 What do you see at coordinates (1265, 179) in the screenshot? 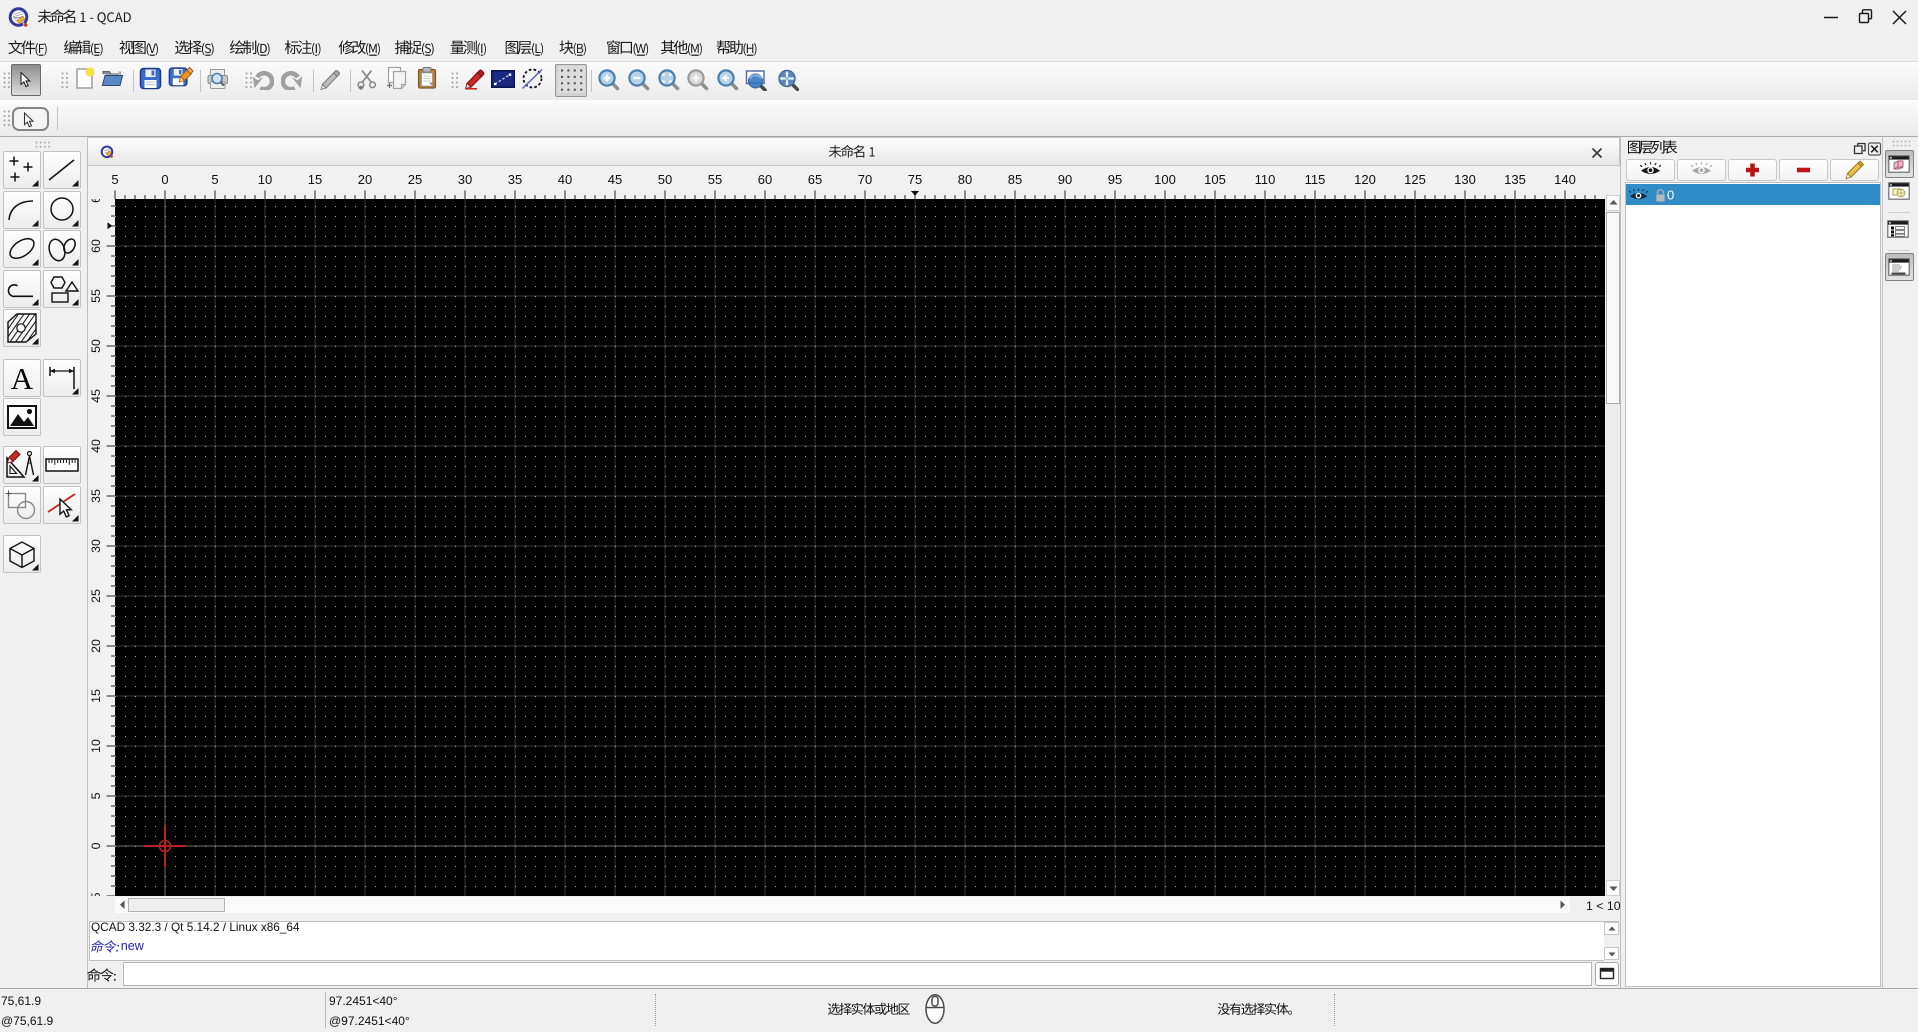
I see `svg-text: 110` at bounding box center [1265, 179].